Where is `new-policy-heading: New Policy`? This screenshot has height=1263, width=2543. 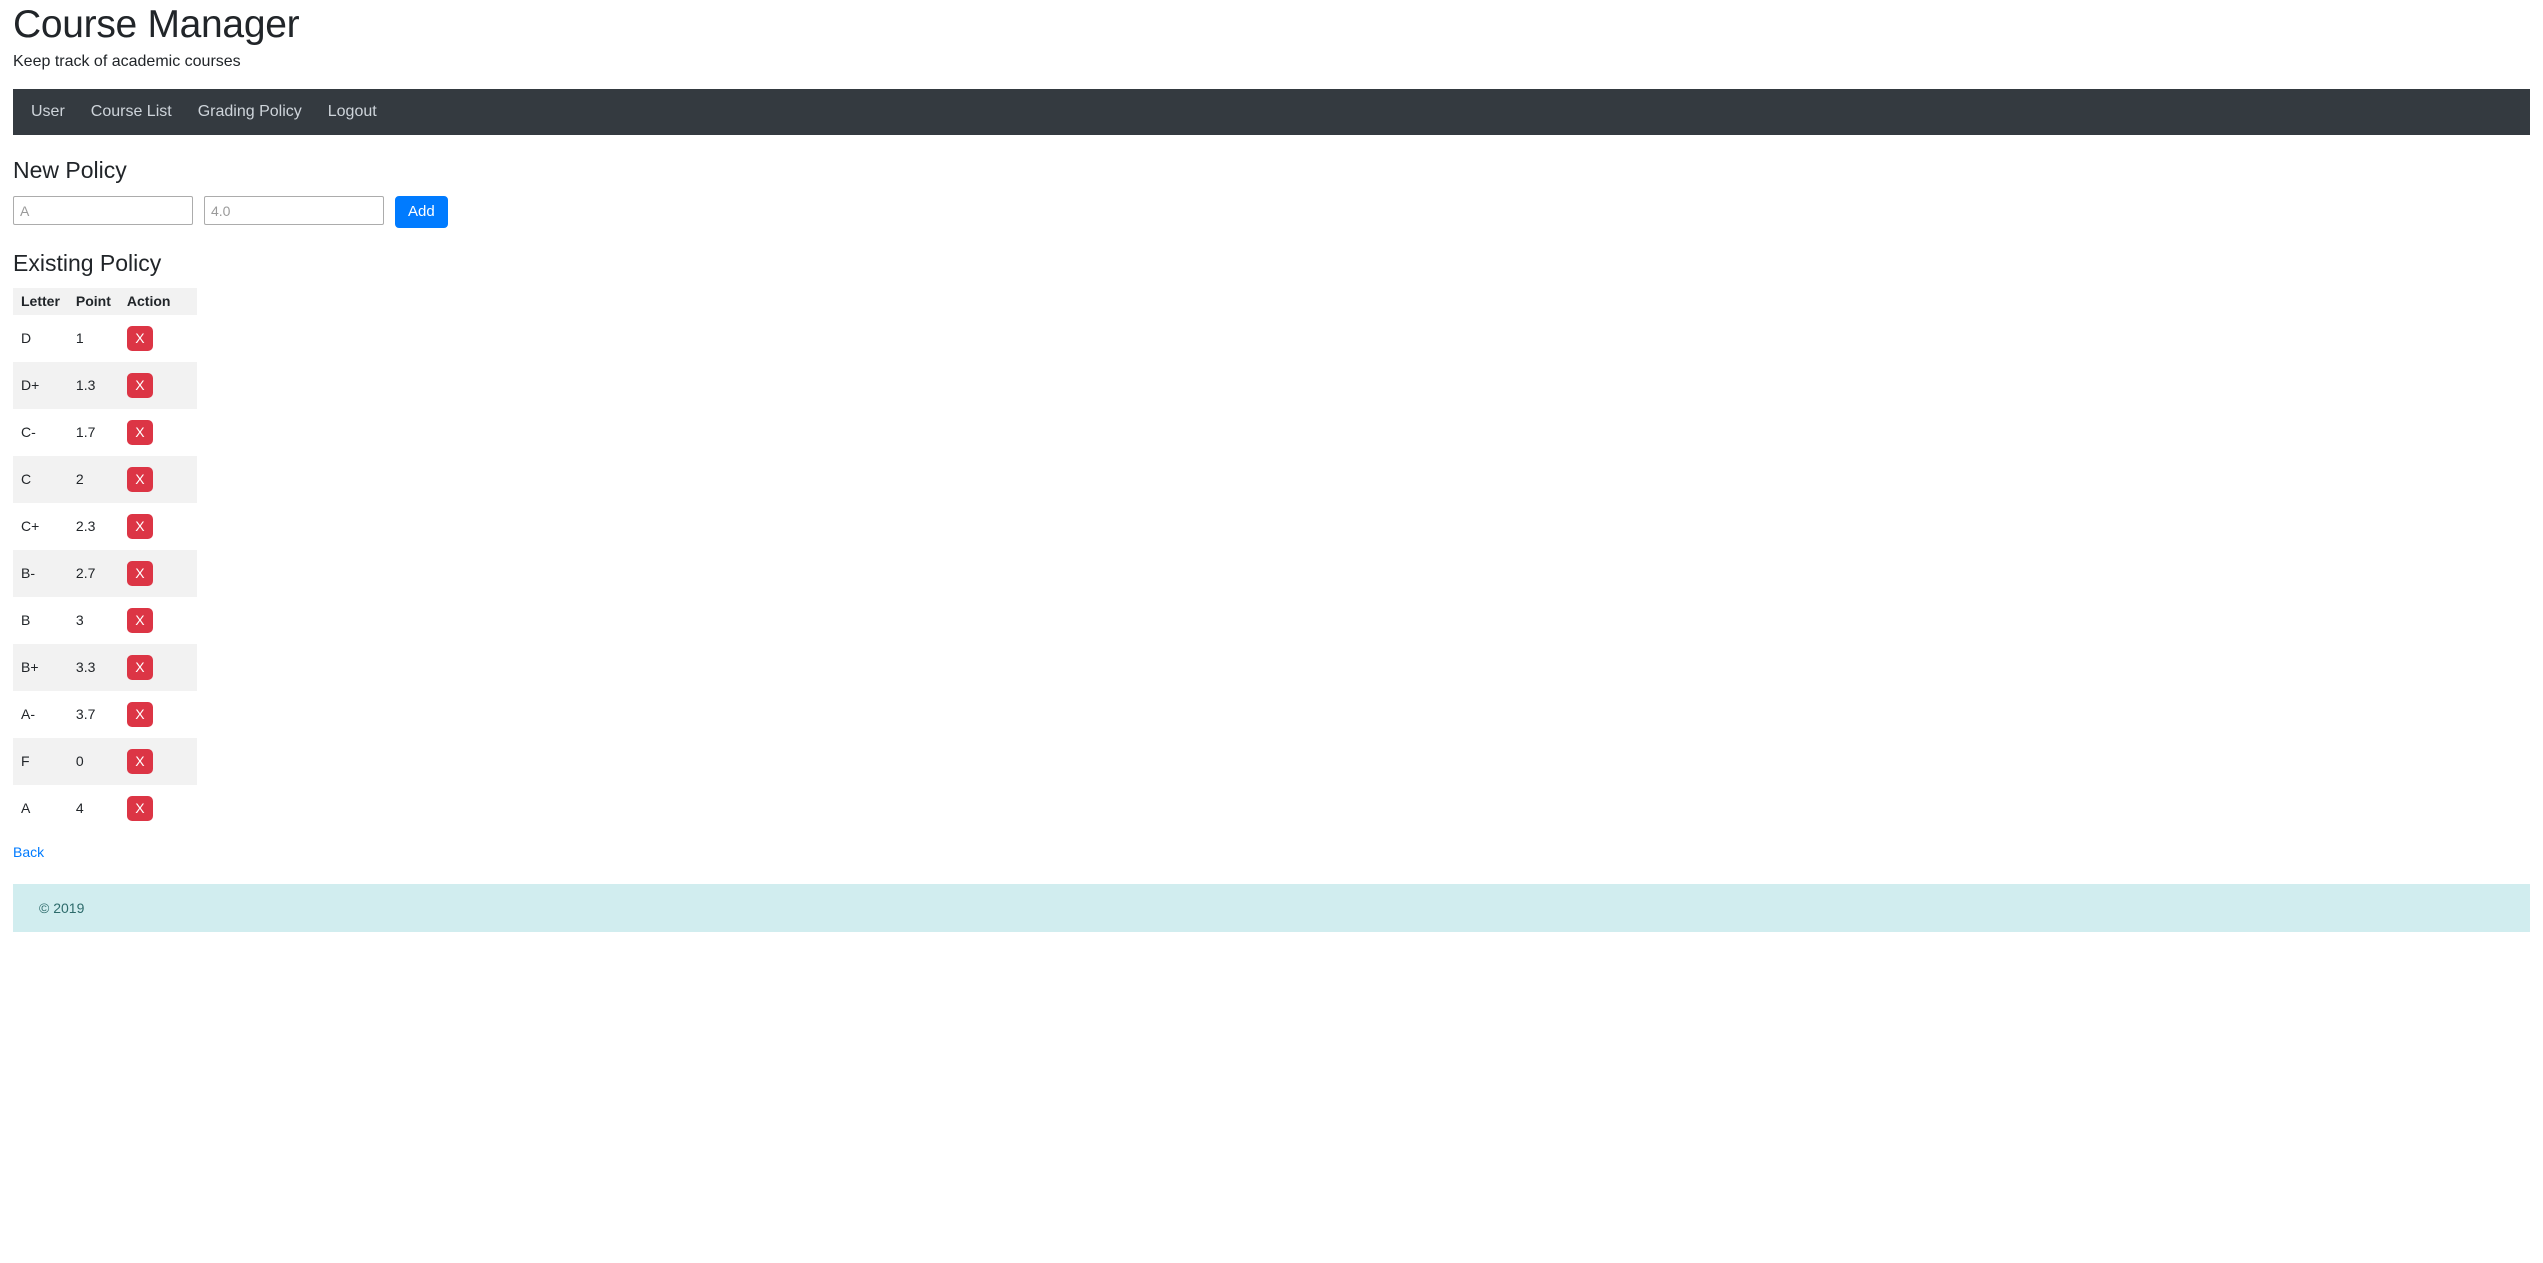 new-policy-heading: New Policy is located at coordinates (70, 169).